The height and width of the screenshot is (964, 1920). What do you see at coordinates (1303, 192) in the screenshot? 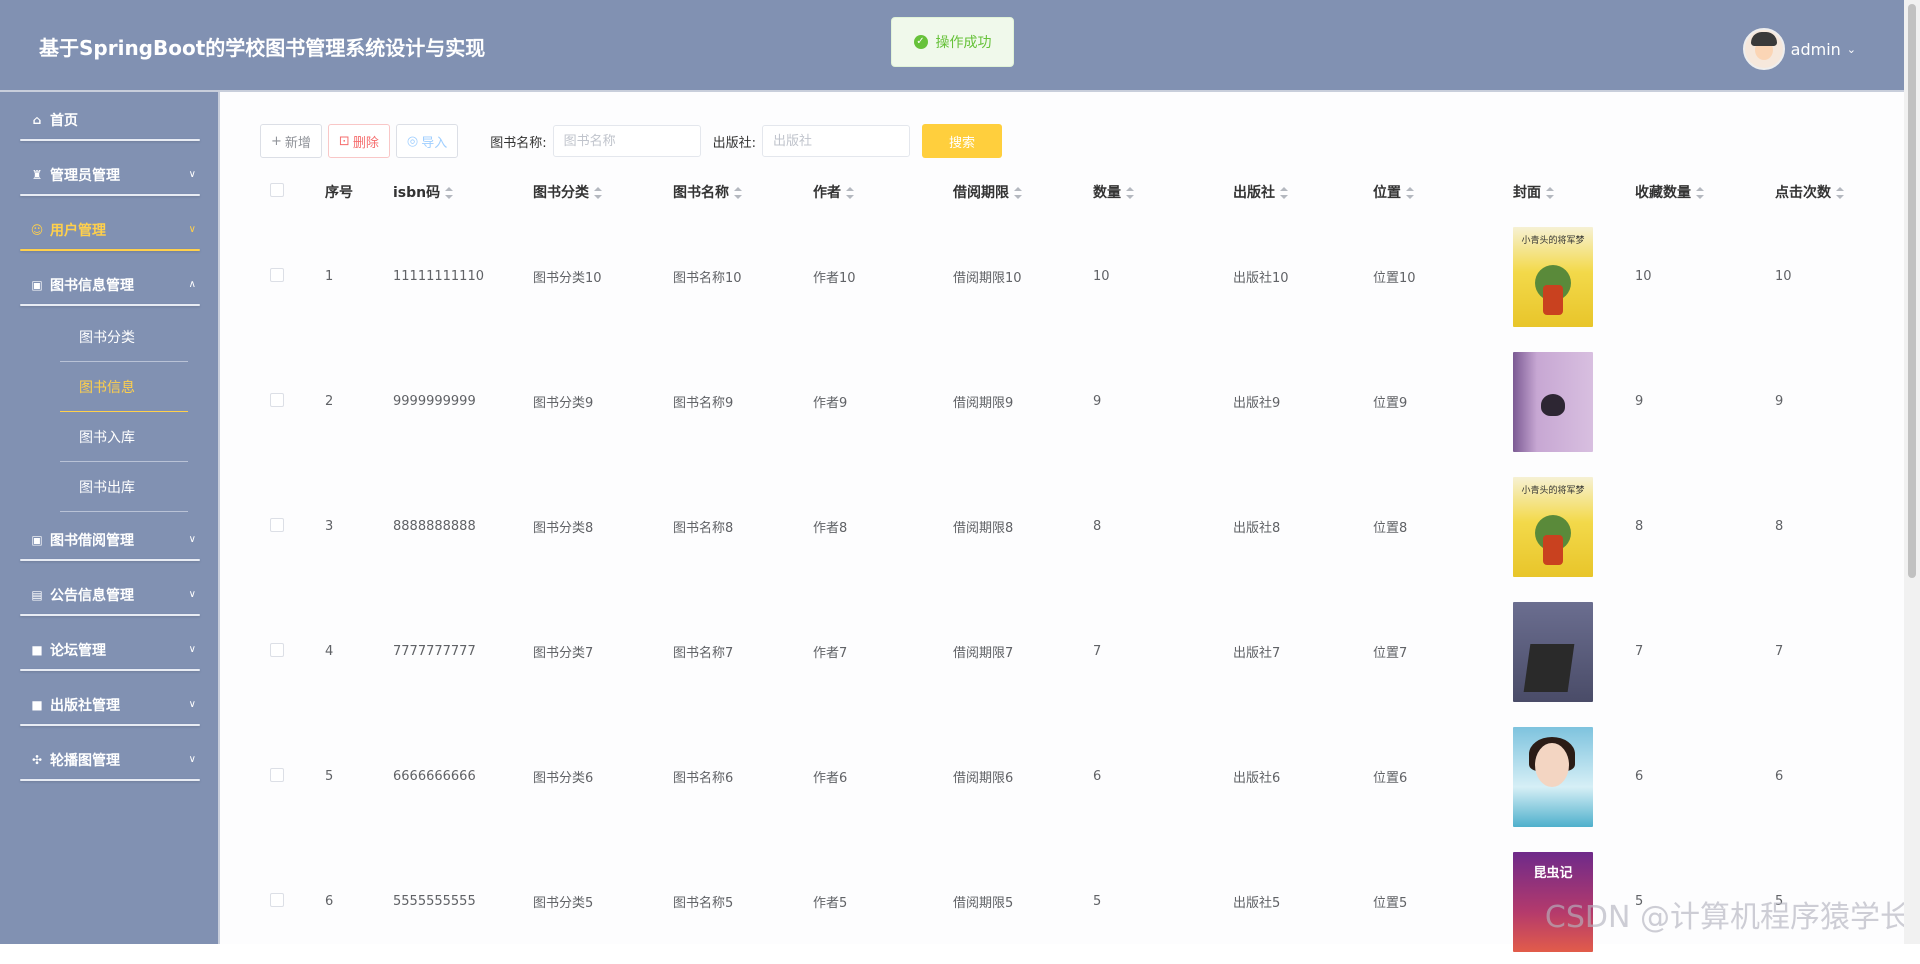
I see `column-header: 出版社` at bounding box center [1303, 192].